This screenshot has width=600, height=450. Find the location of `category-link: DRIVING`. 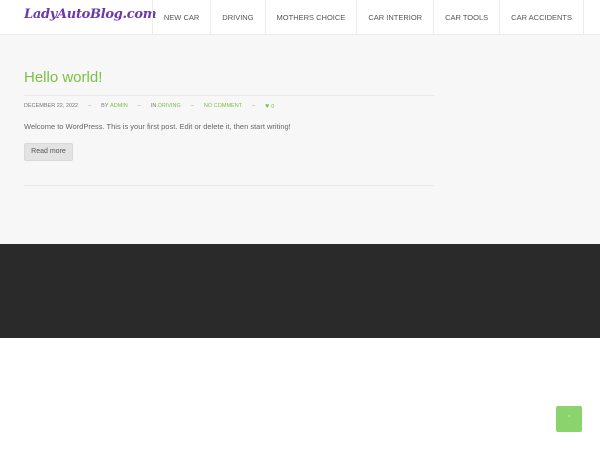

category-link: DRIVING is located at coordinates (169, 106).